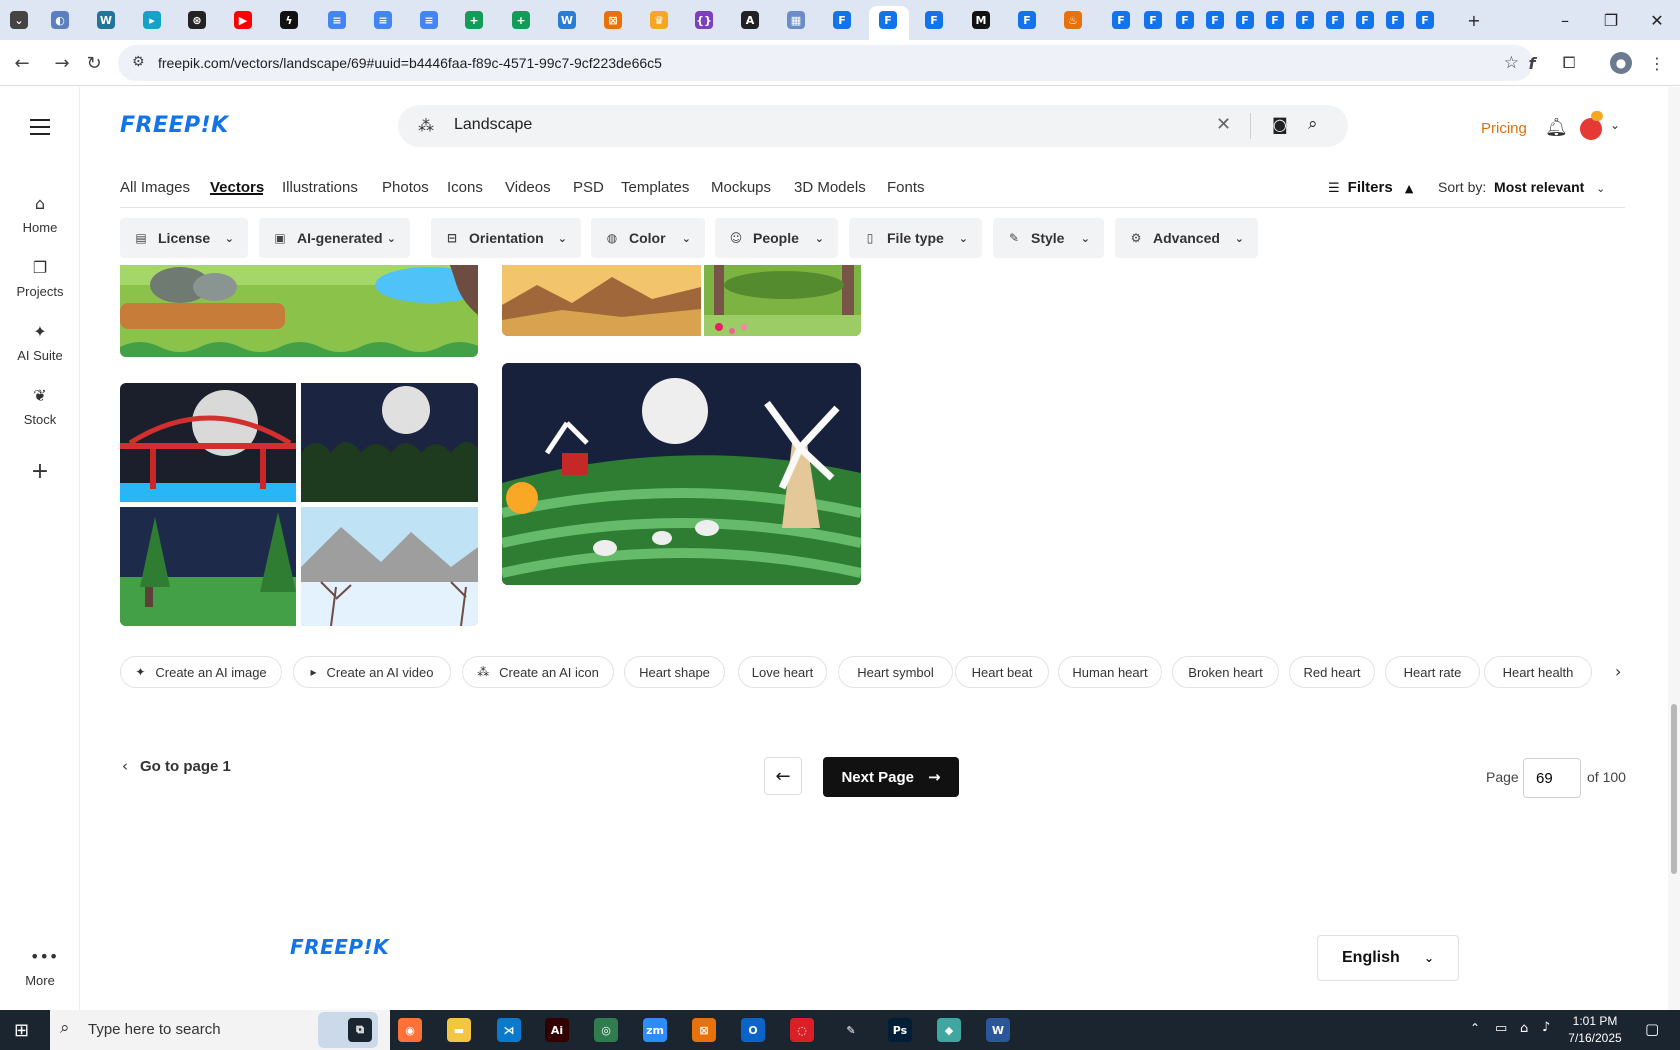 Image resolution: width=1680 pixels, height=1050 pixels. Describe the element at coordinates (1569, 63) in the screenshot. I see `extensions-icon: ⧠` at that location.